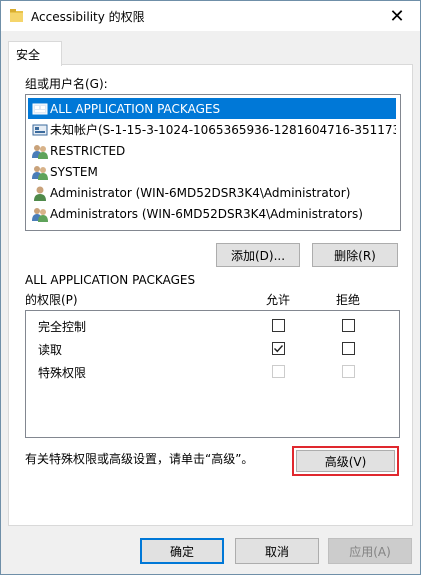  Describe the element at coordinates (50, 350) in the screenshot. I see `permission-label: 读取` at that location.